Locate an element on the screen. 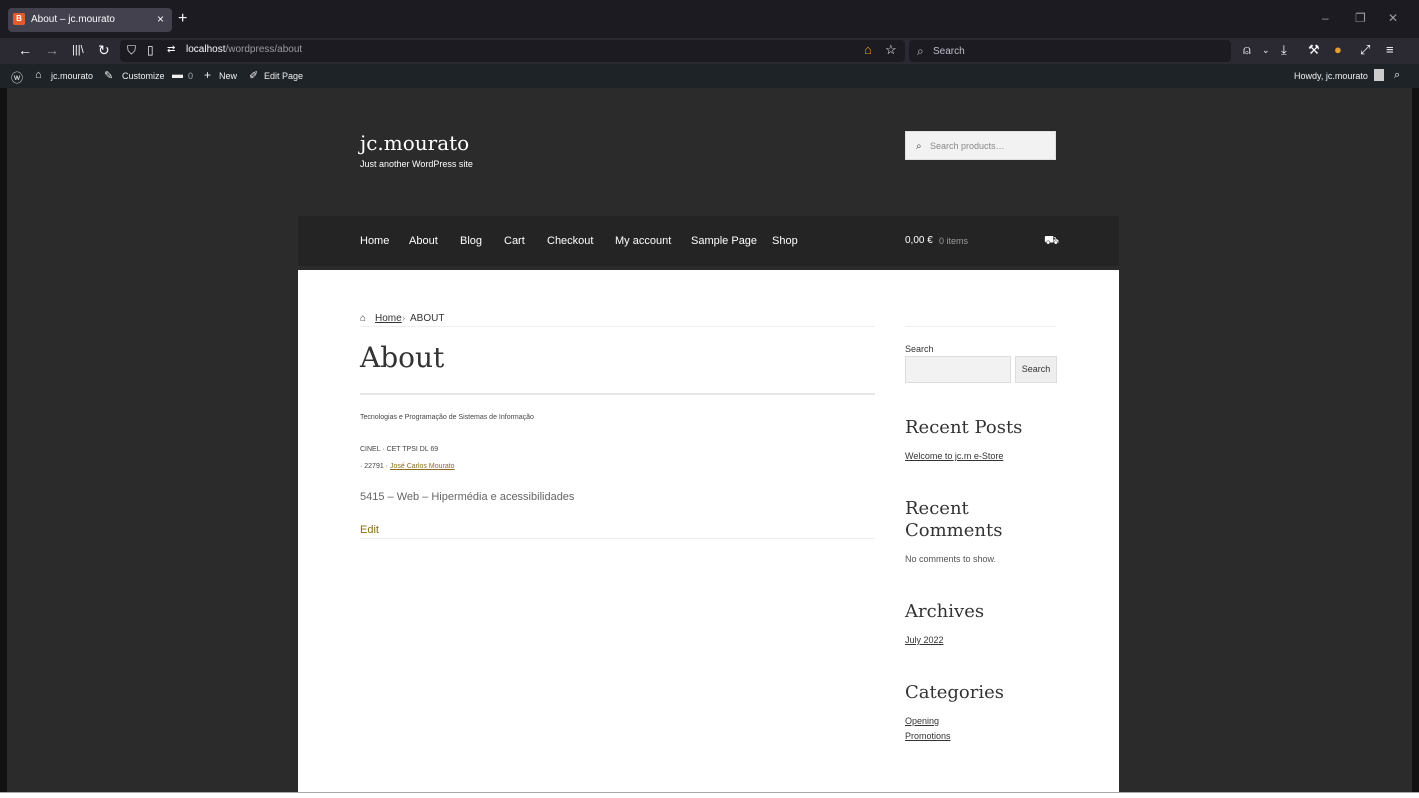 This screenshot has height=798, width=1419. admin-comments-count: 0 is located at coordinates (190, 76).